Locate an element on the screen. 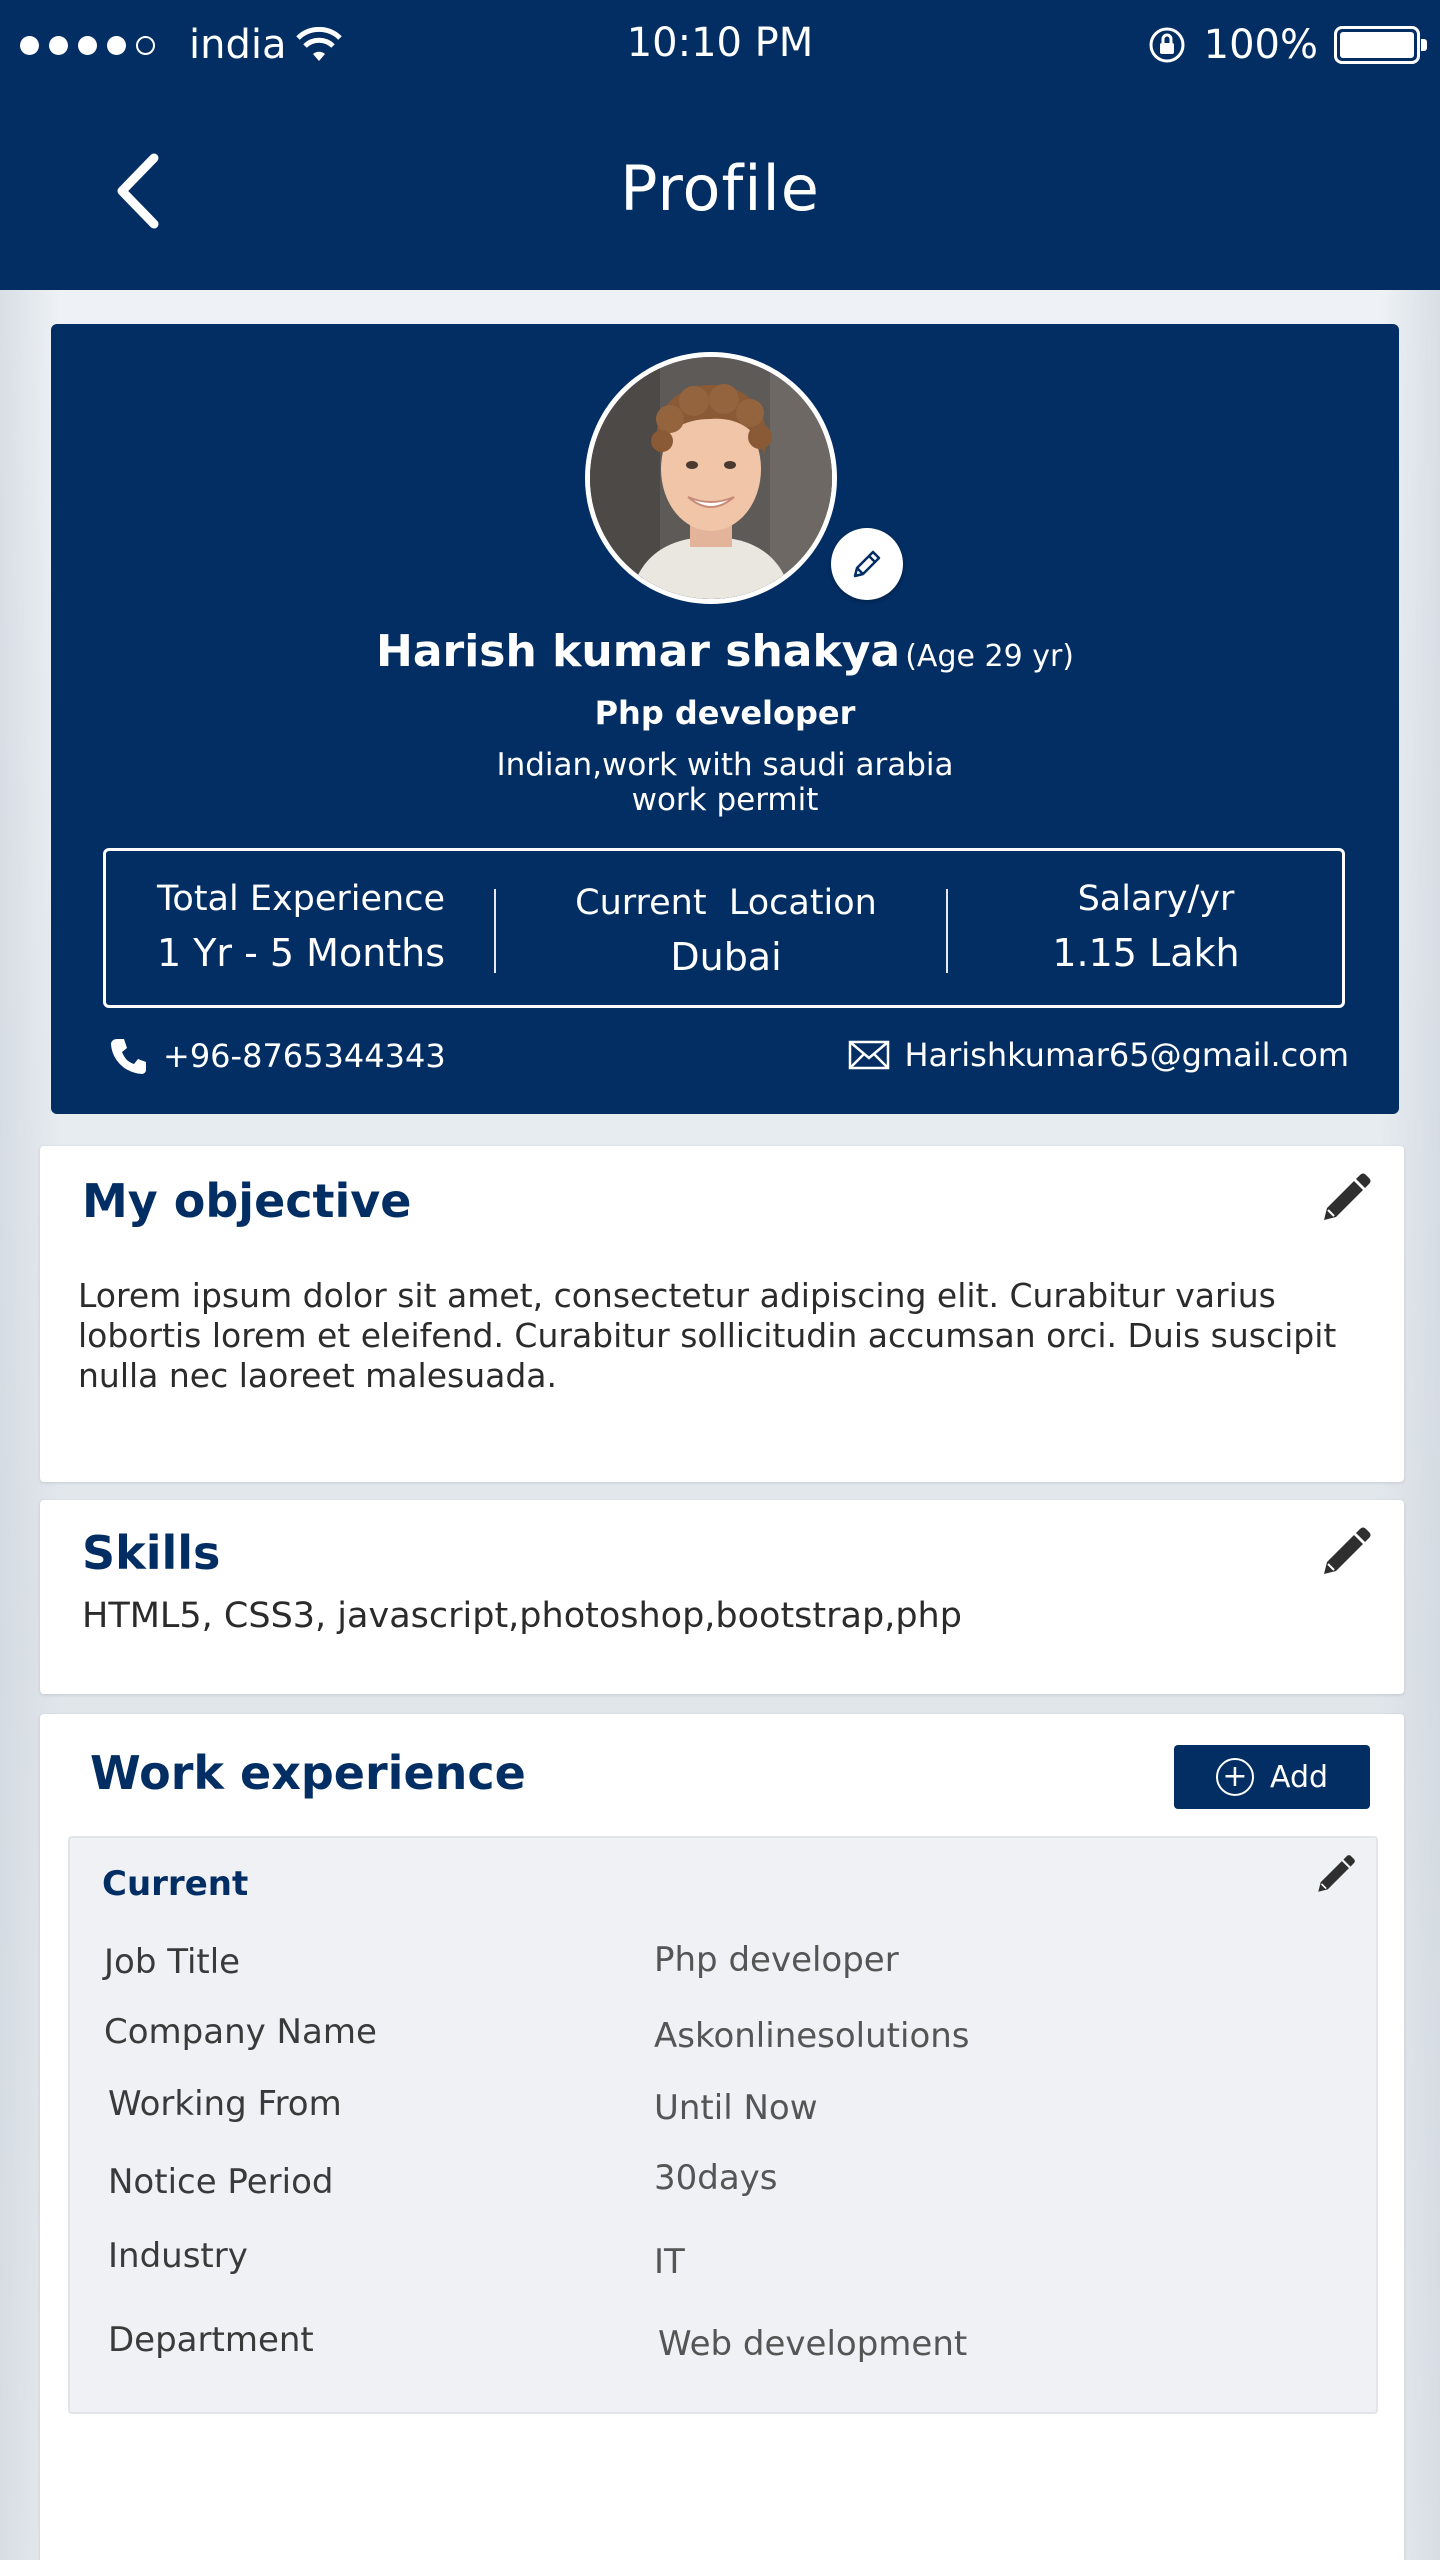 This screenshot has height=2560, width=1440. stat-label: Total Experience is located at coordinates (301, 899).